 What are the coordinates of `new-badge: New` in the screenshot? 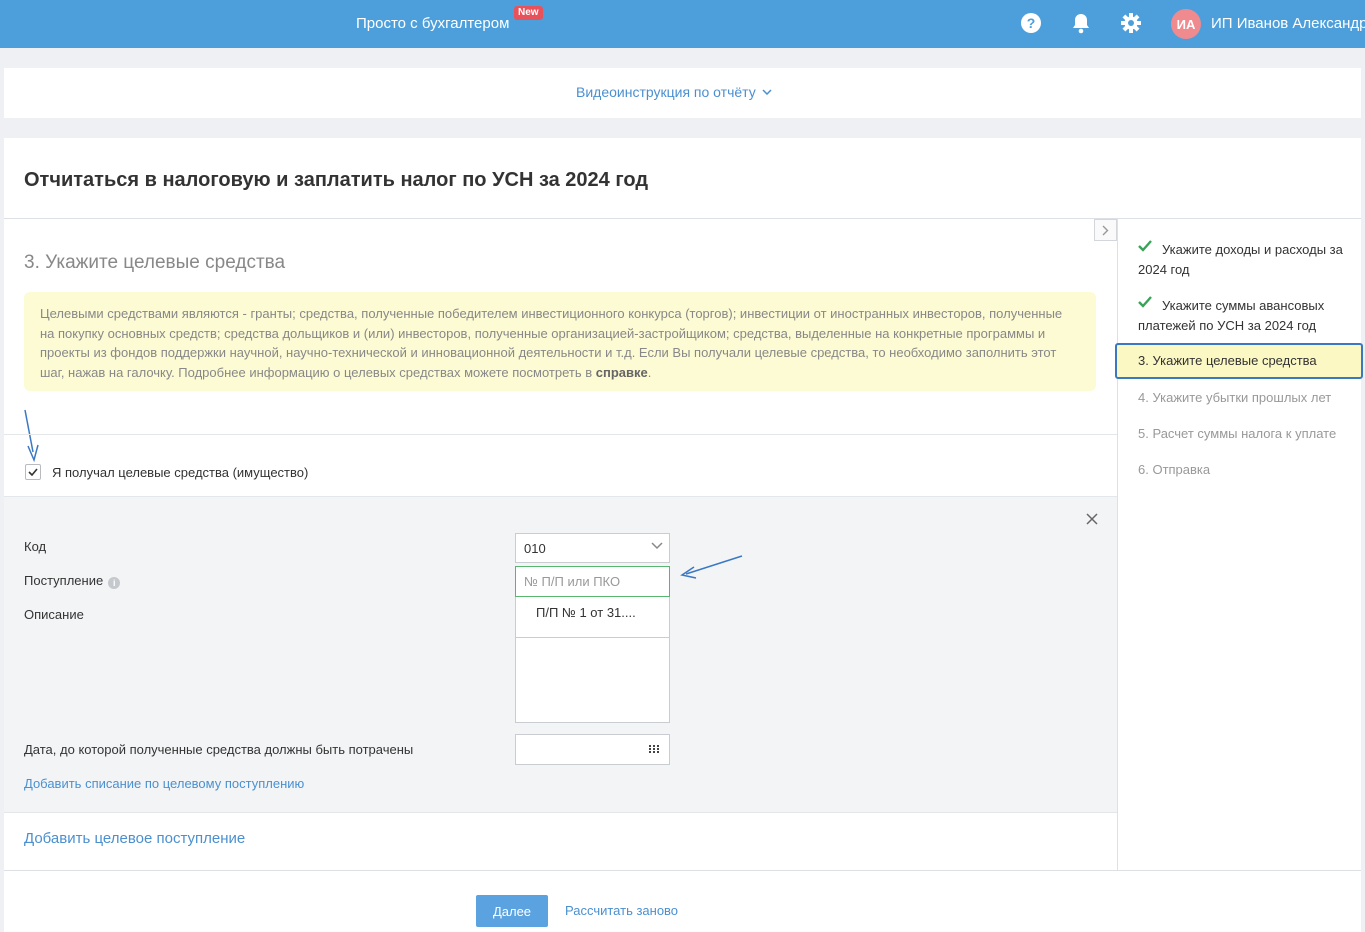 It's located at (528, 13).